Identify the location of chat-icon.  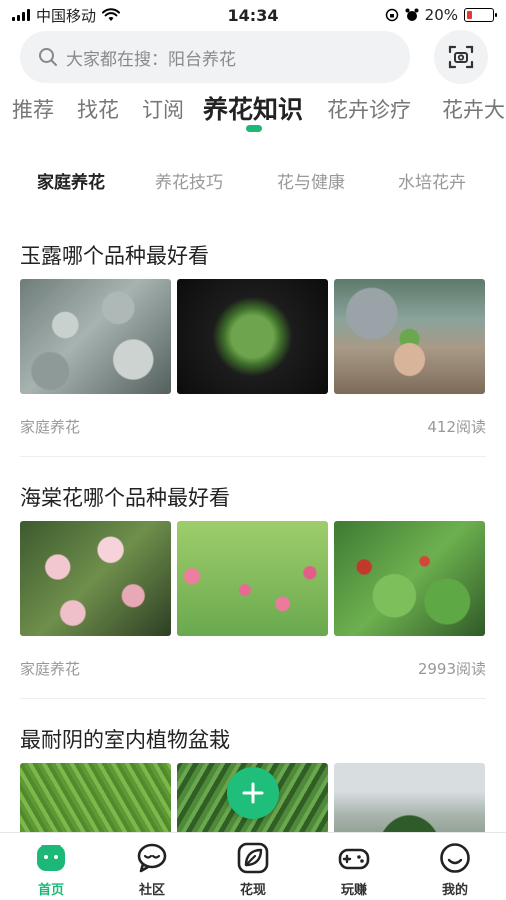
(152, 858).